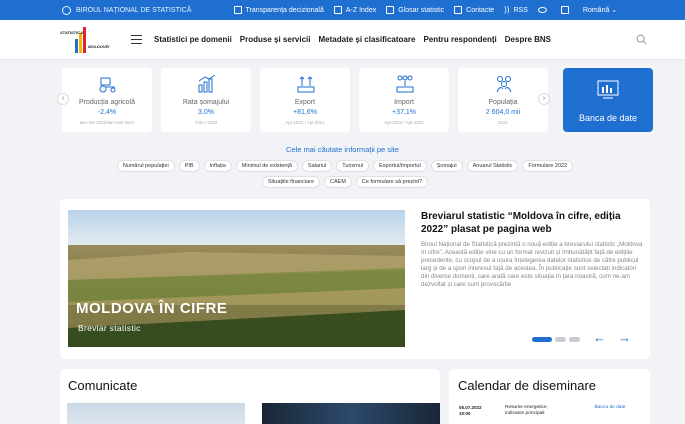 The image size is (685, 424). I want to click on nav-item-products: Produse și servicii, so click(275, 39).